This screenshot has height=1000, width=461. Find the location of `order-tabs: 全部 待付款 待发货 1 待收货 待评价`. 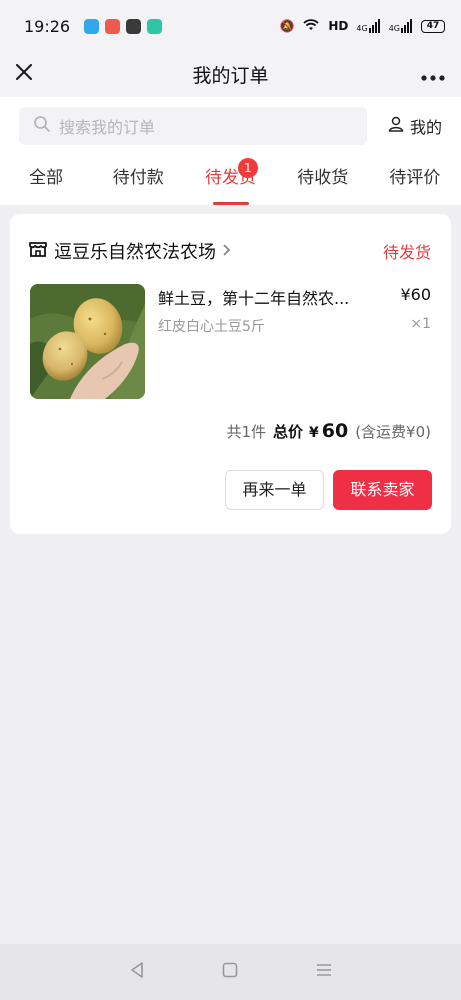

order-tabs: 全部 待付款 待发货 1 待收货 待评价 is located at coordinates (230, 180).